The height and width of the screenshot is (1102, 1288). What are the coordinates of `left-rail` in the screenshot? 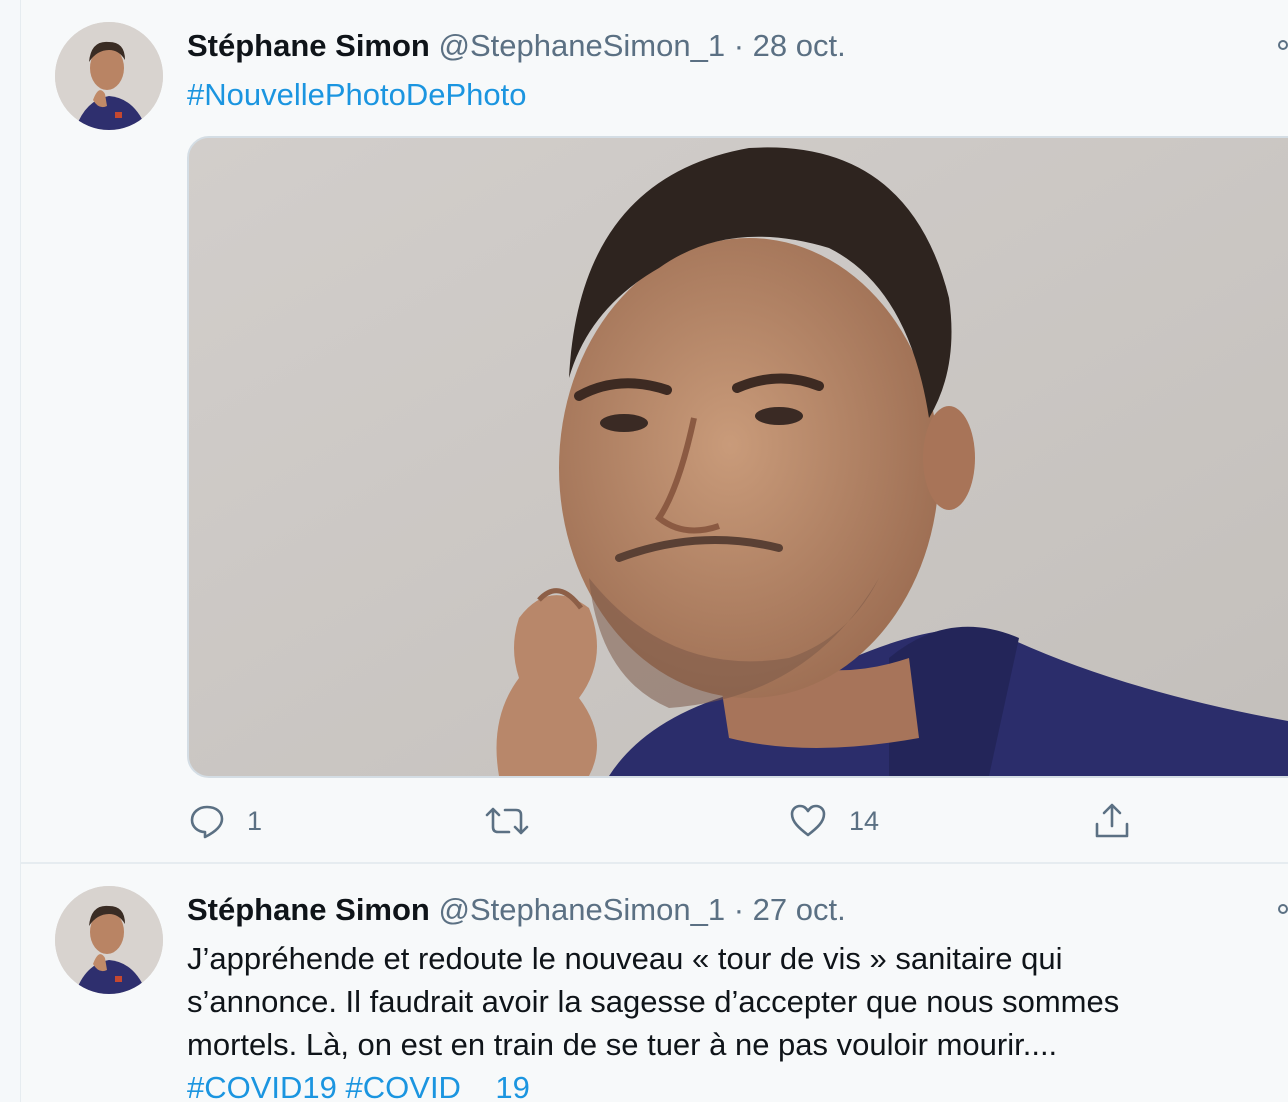 It's located at (10, 551).